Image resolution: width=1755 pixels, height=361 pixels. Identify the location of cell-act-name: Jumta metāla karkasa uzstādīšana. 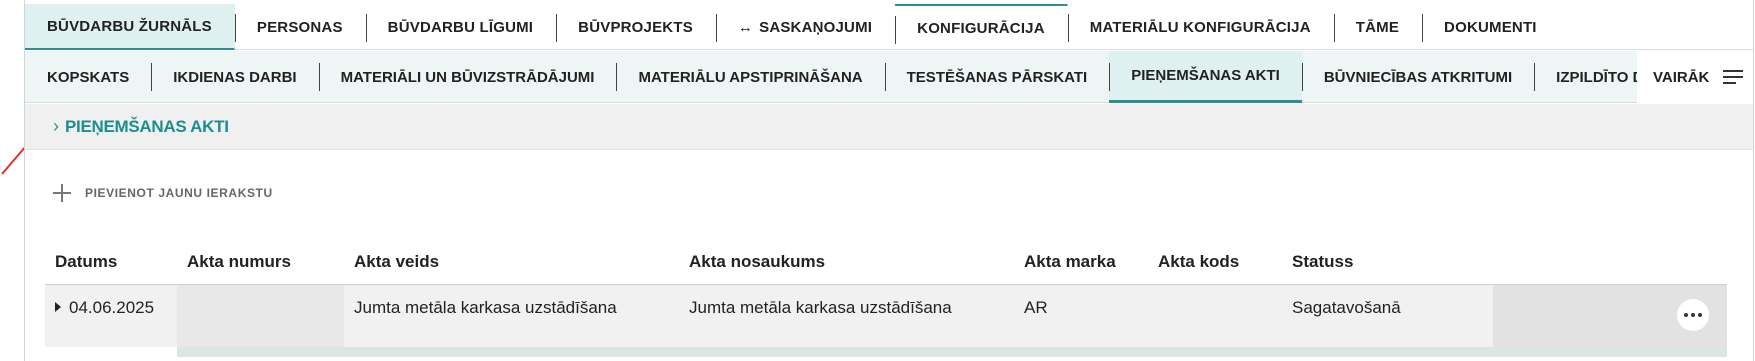
(820, 307).